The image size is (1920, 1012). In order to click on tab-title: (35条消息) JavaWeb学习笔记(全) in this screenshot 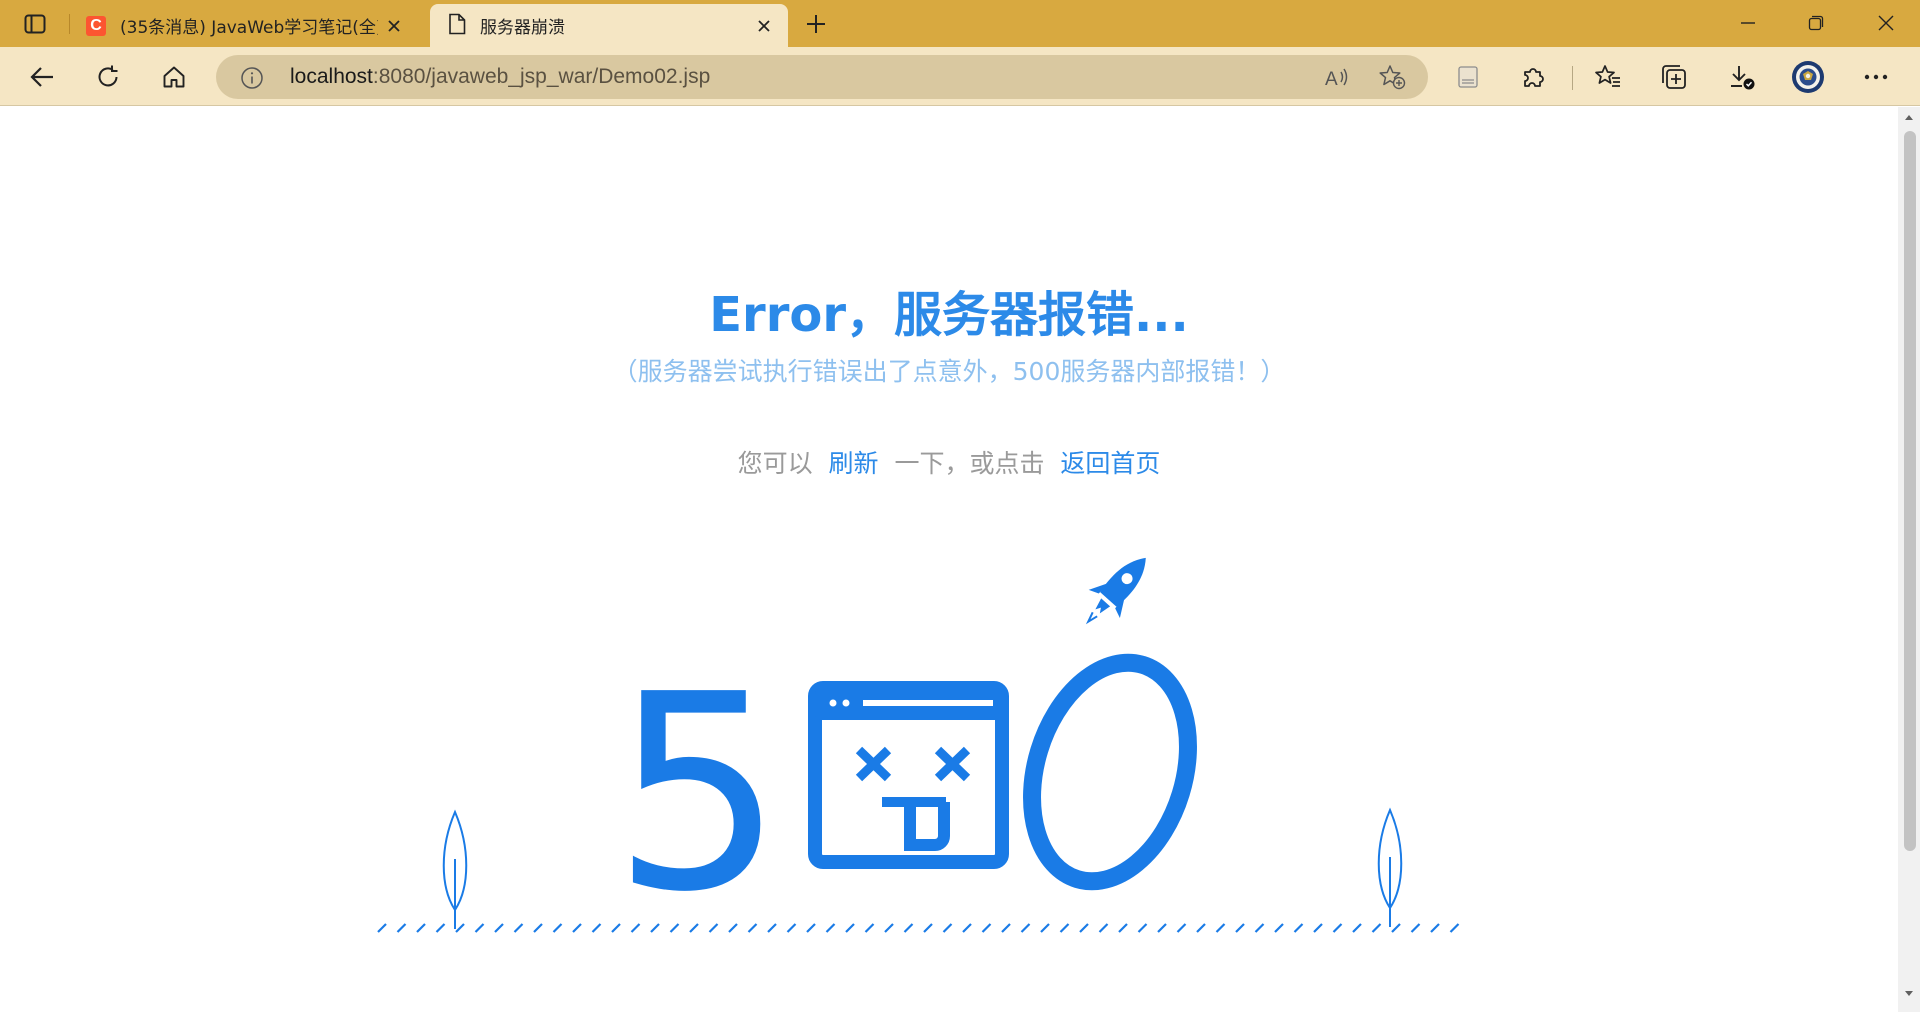, I will do `click(249, 28)`.